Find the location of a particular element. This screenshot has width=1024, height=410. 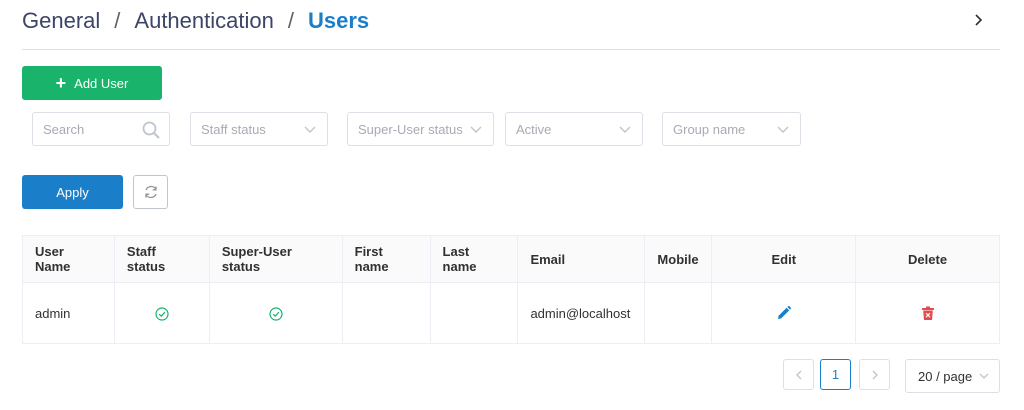

column-header-user-name: User Name is located at coordinates (68, 259).